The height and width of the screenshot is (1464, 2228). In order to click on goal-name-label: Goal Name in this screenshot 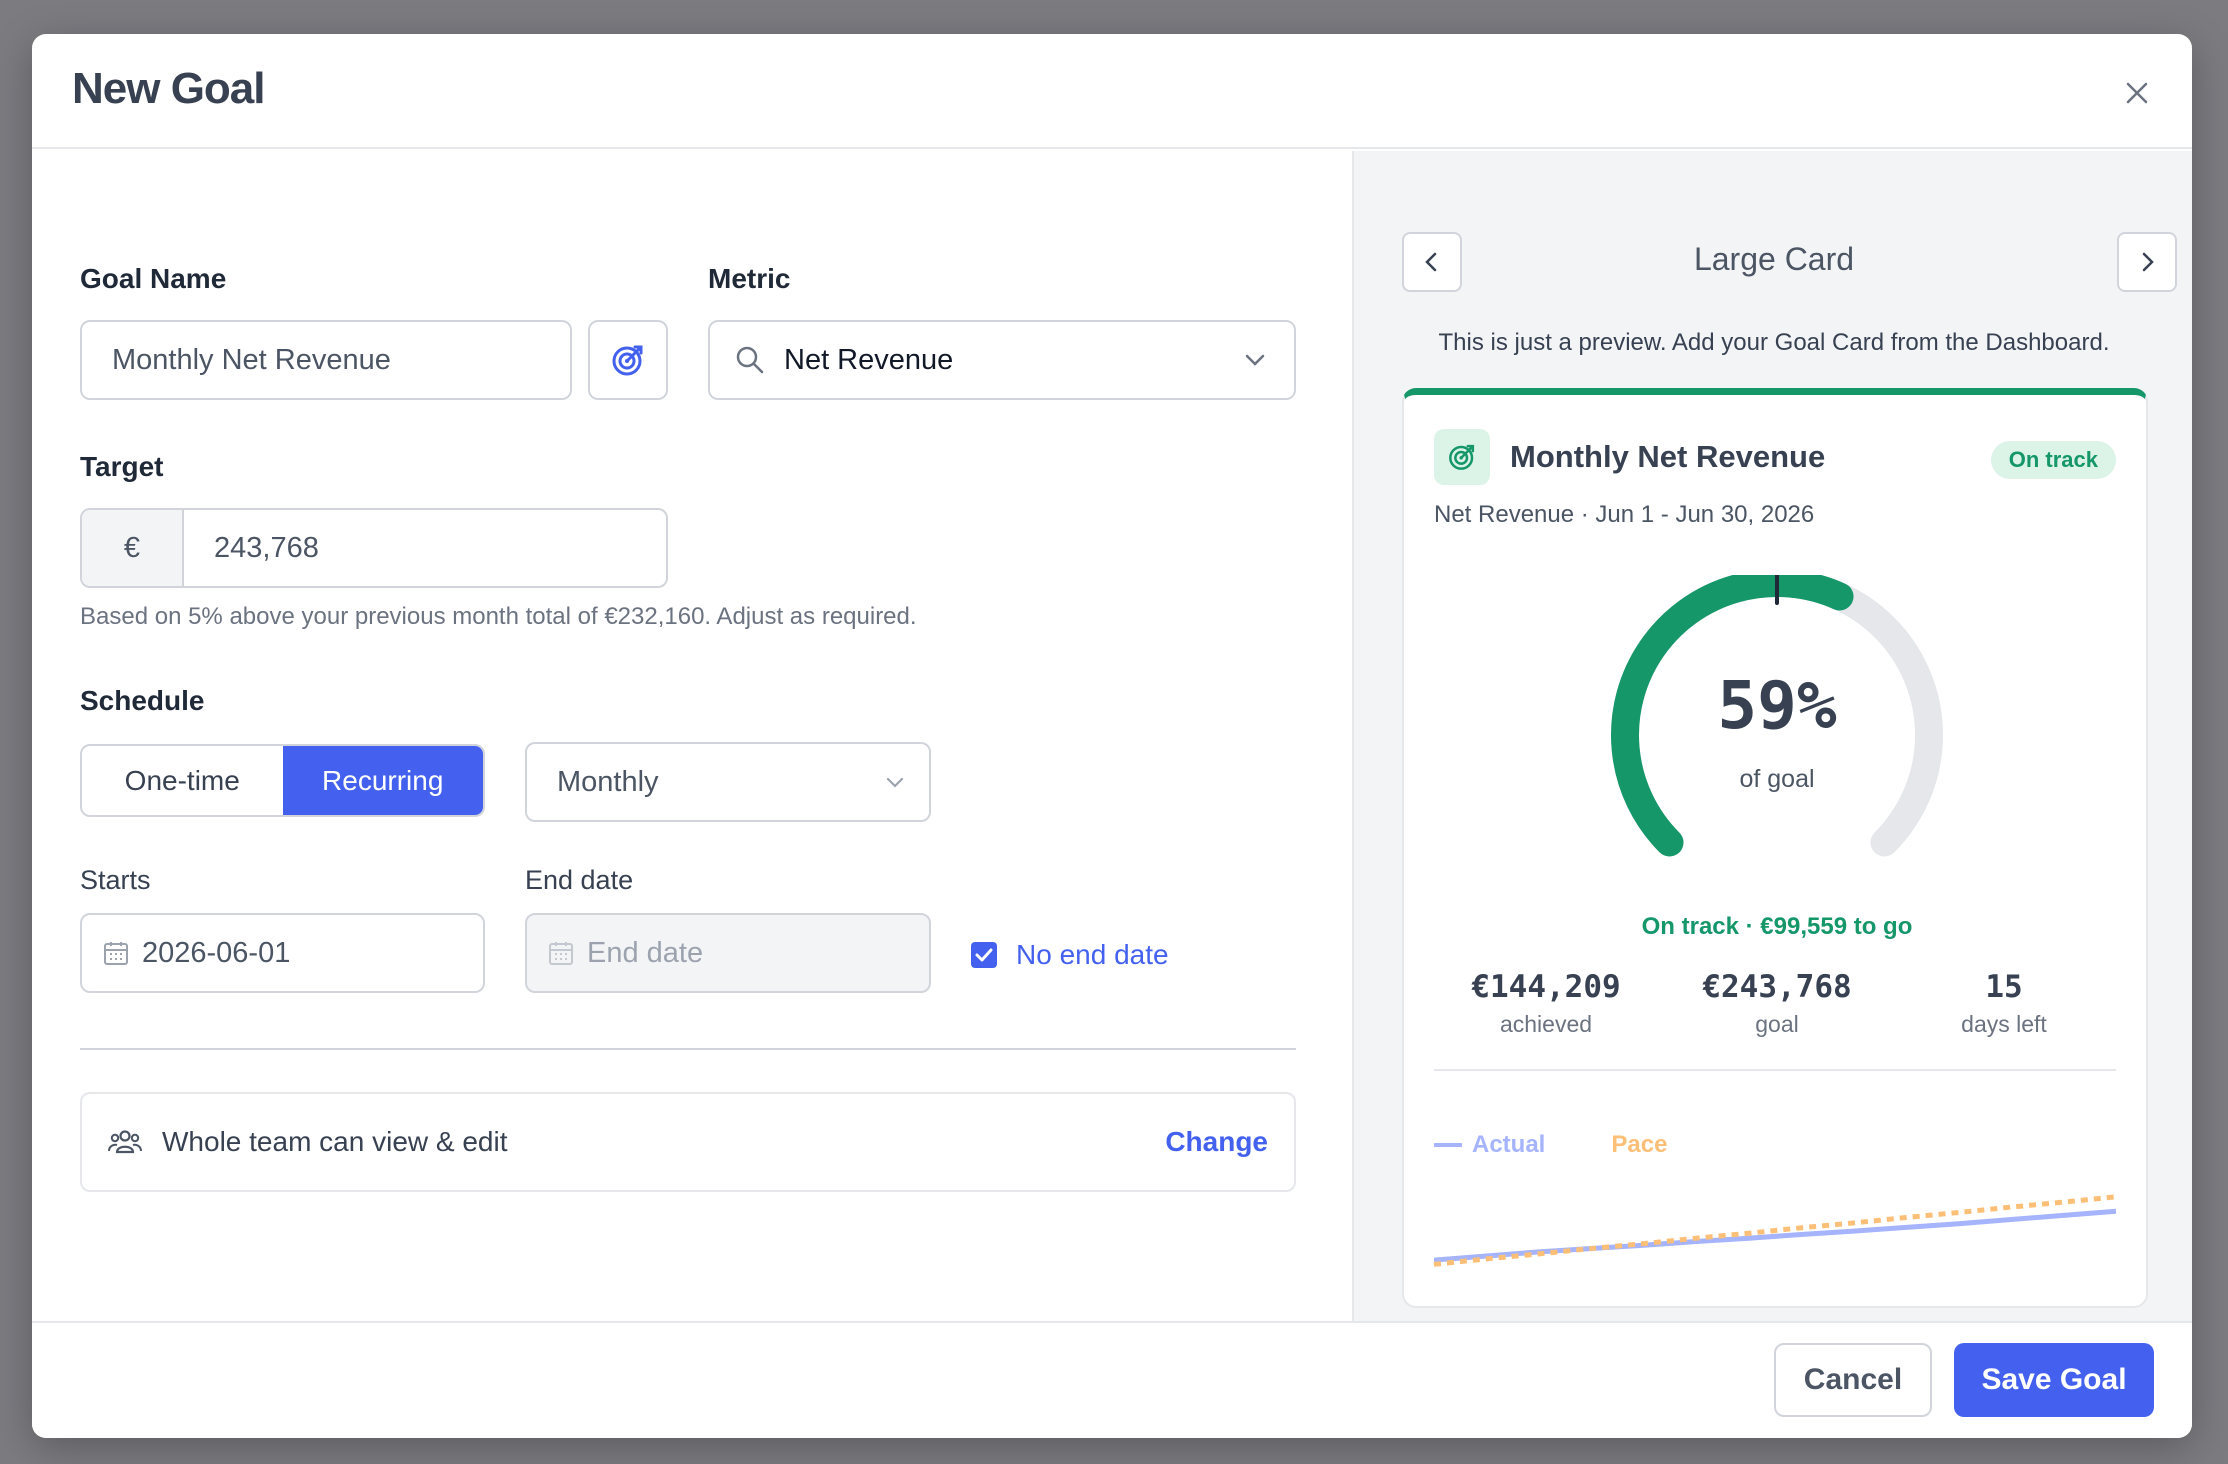, I will do `click(153, 278)`.